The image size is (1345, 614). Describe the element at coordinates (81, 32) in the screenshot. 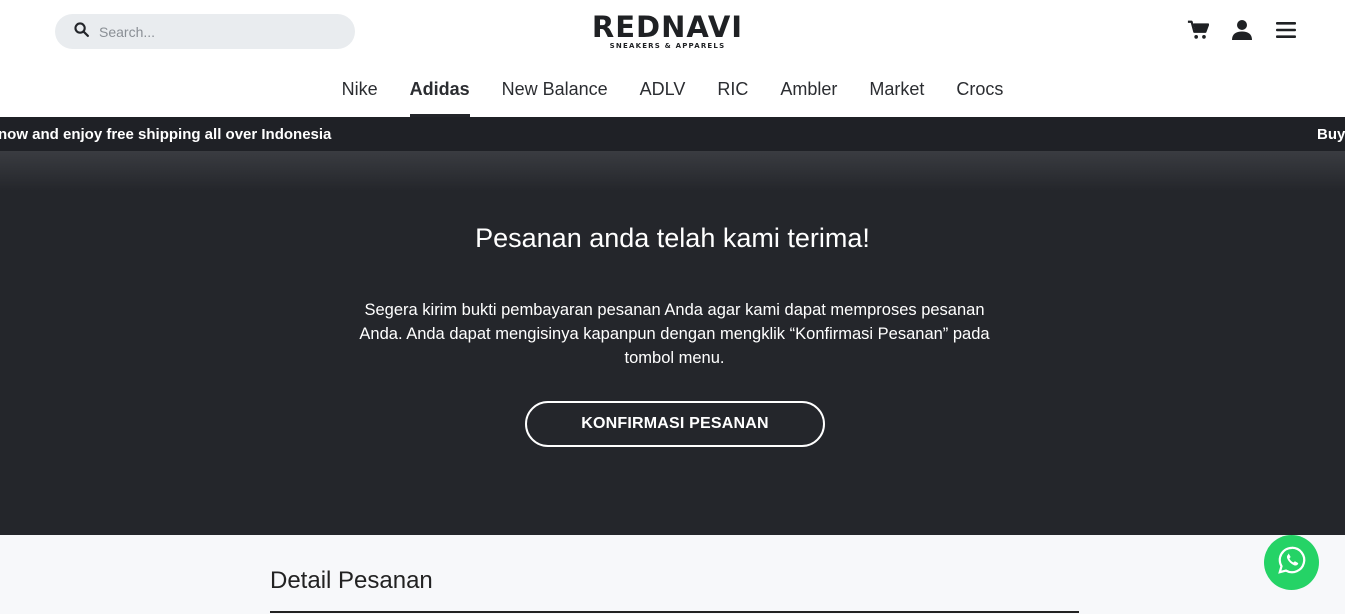

I see `search-icon` at that location.